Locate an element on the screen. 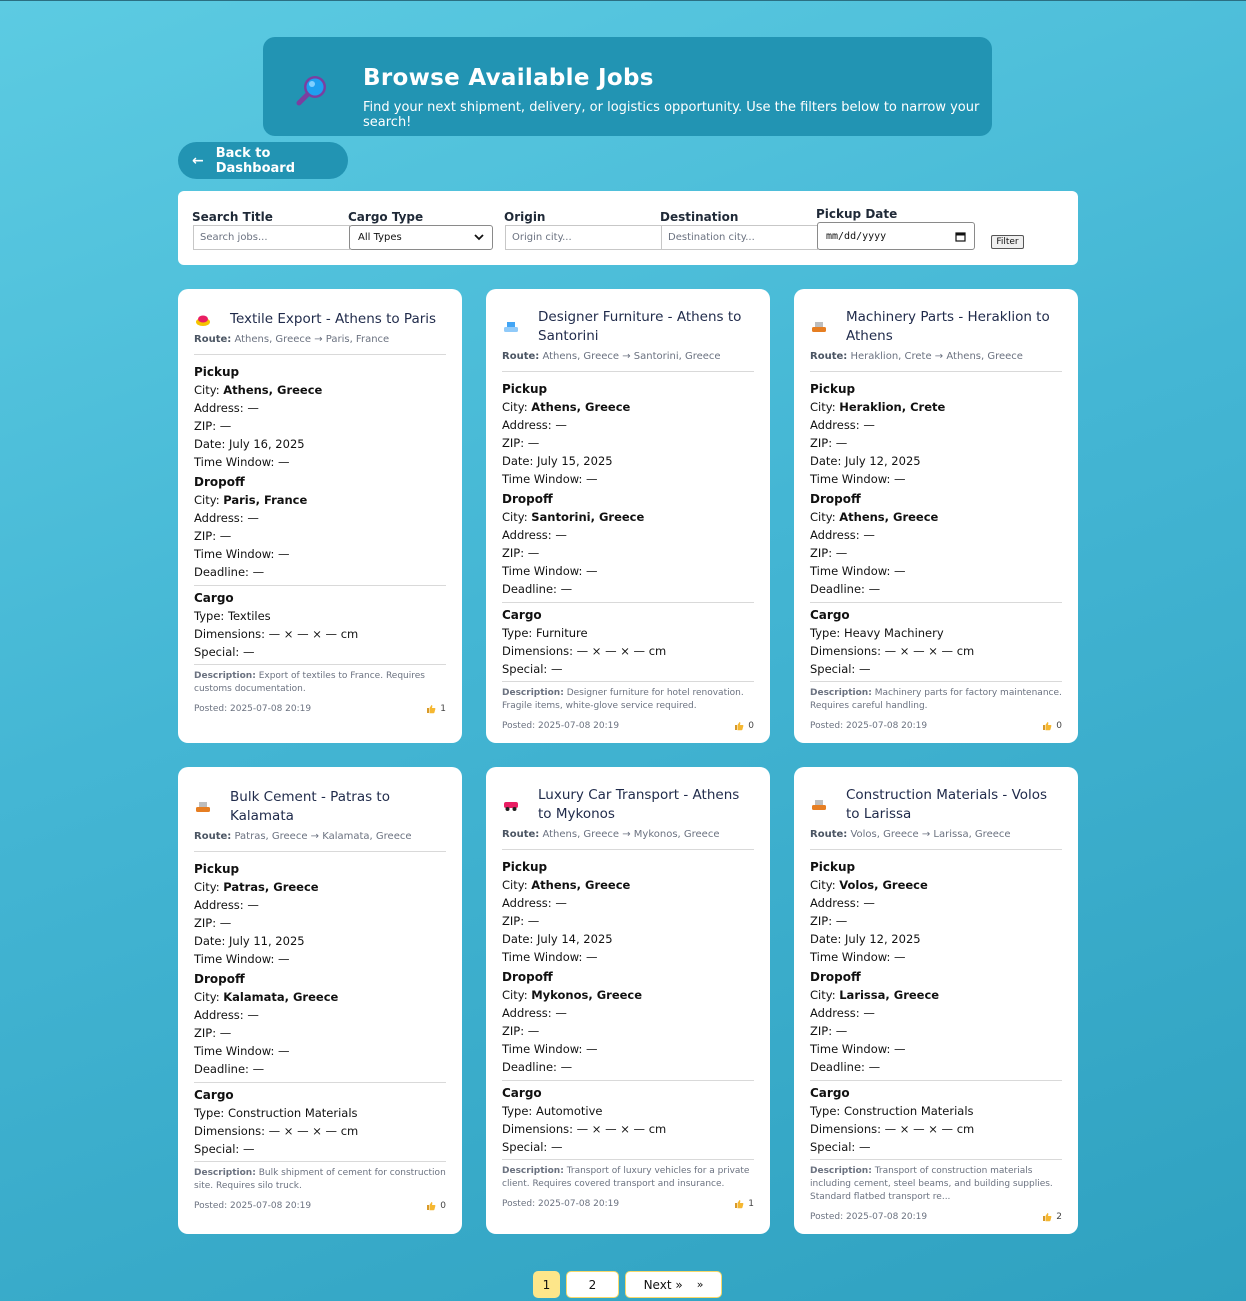 The height and width of the screenshot is (1301, 1246). pickup-city: City: Athens, Greece is located at coordinates (566, 885).